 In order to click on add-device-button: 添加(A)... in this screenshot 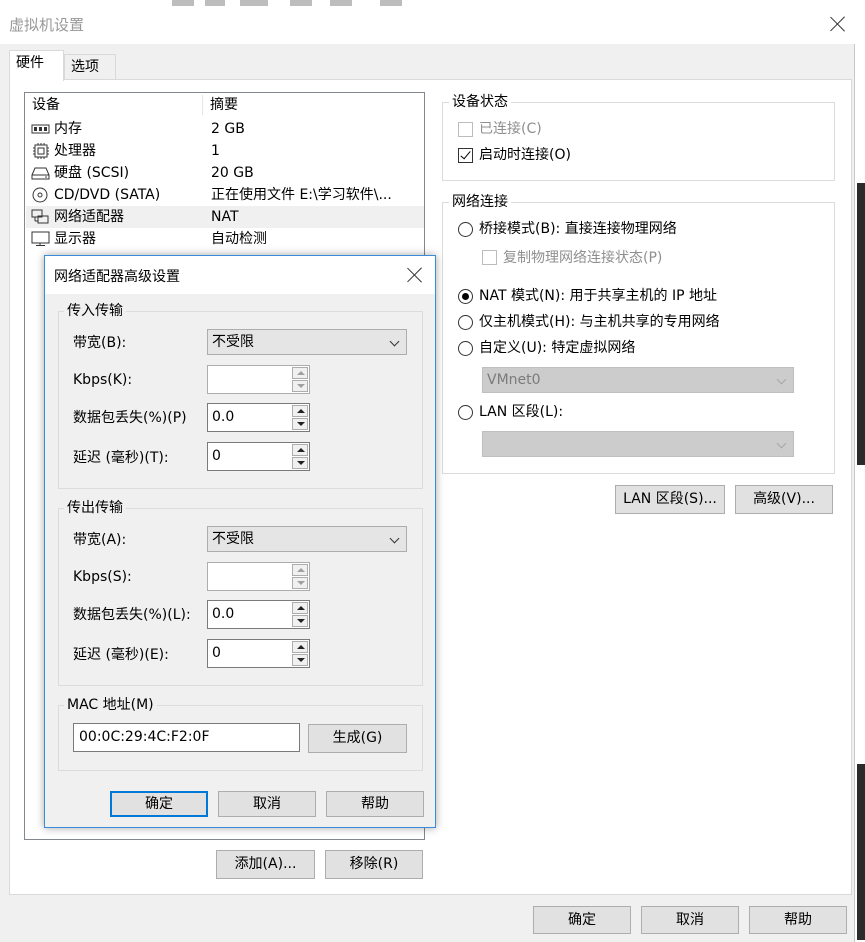, I will do `click(265, 864)`.